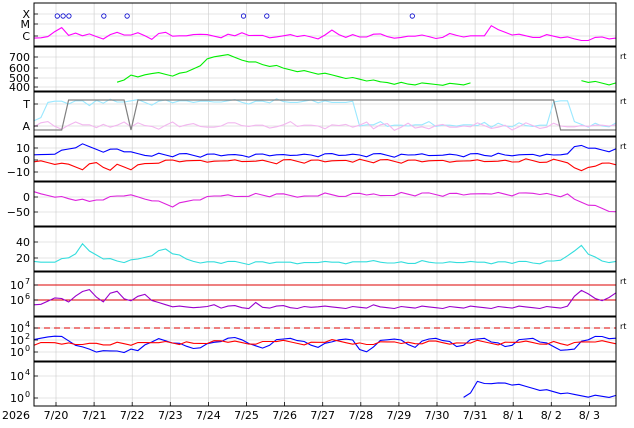 The image size is (634, 428). What do you see at coordinates (94, 415) in the screenshot?
I see `x-tick-label: 7/21` at bounding box center [94, 415].